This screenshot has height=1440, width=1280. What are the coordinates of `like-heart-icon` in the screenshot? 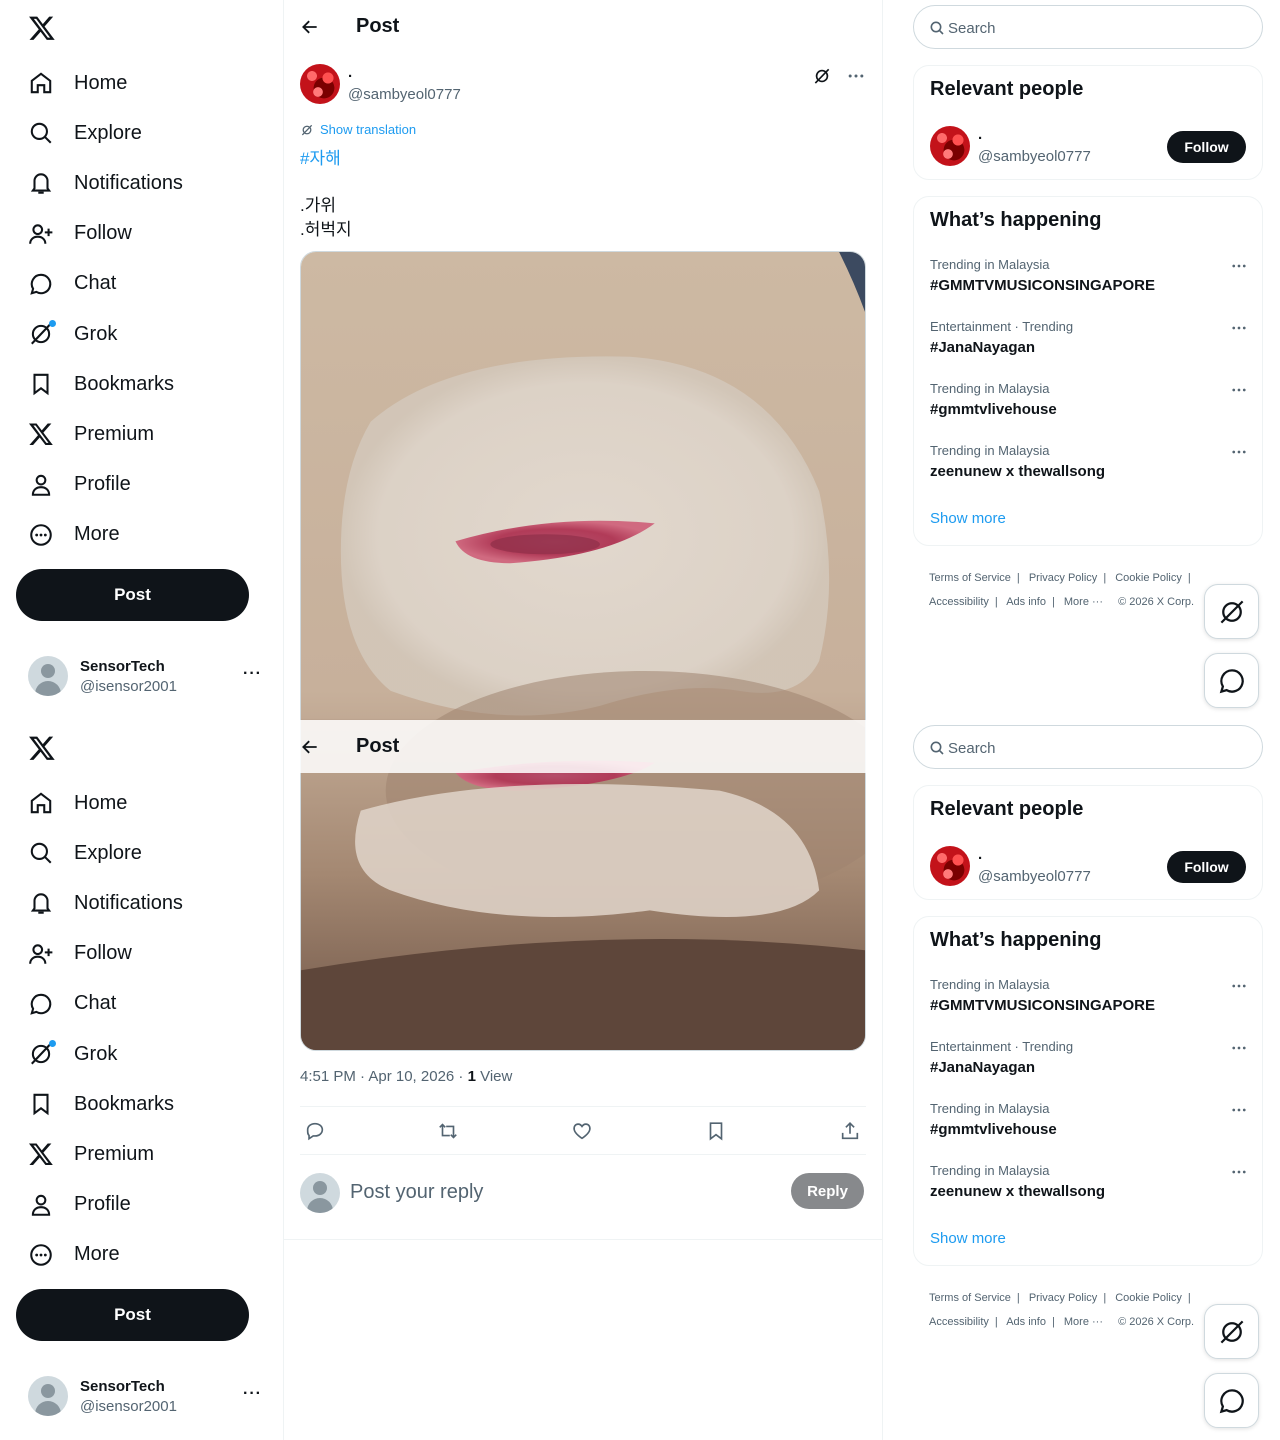 It's located at (582, 1131).